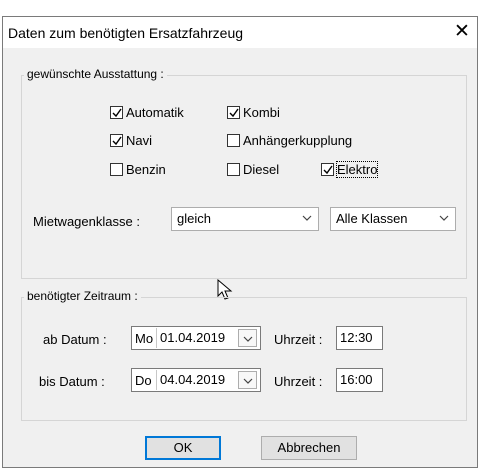 This screenshot has height=470, width=483. What do you see at coordinates (143, 380) in the screenshot?
I see `bis-weekday: Do` at bounding box center [143, 380].